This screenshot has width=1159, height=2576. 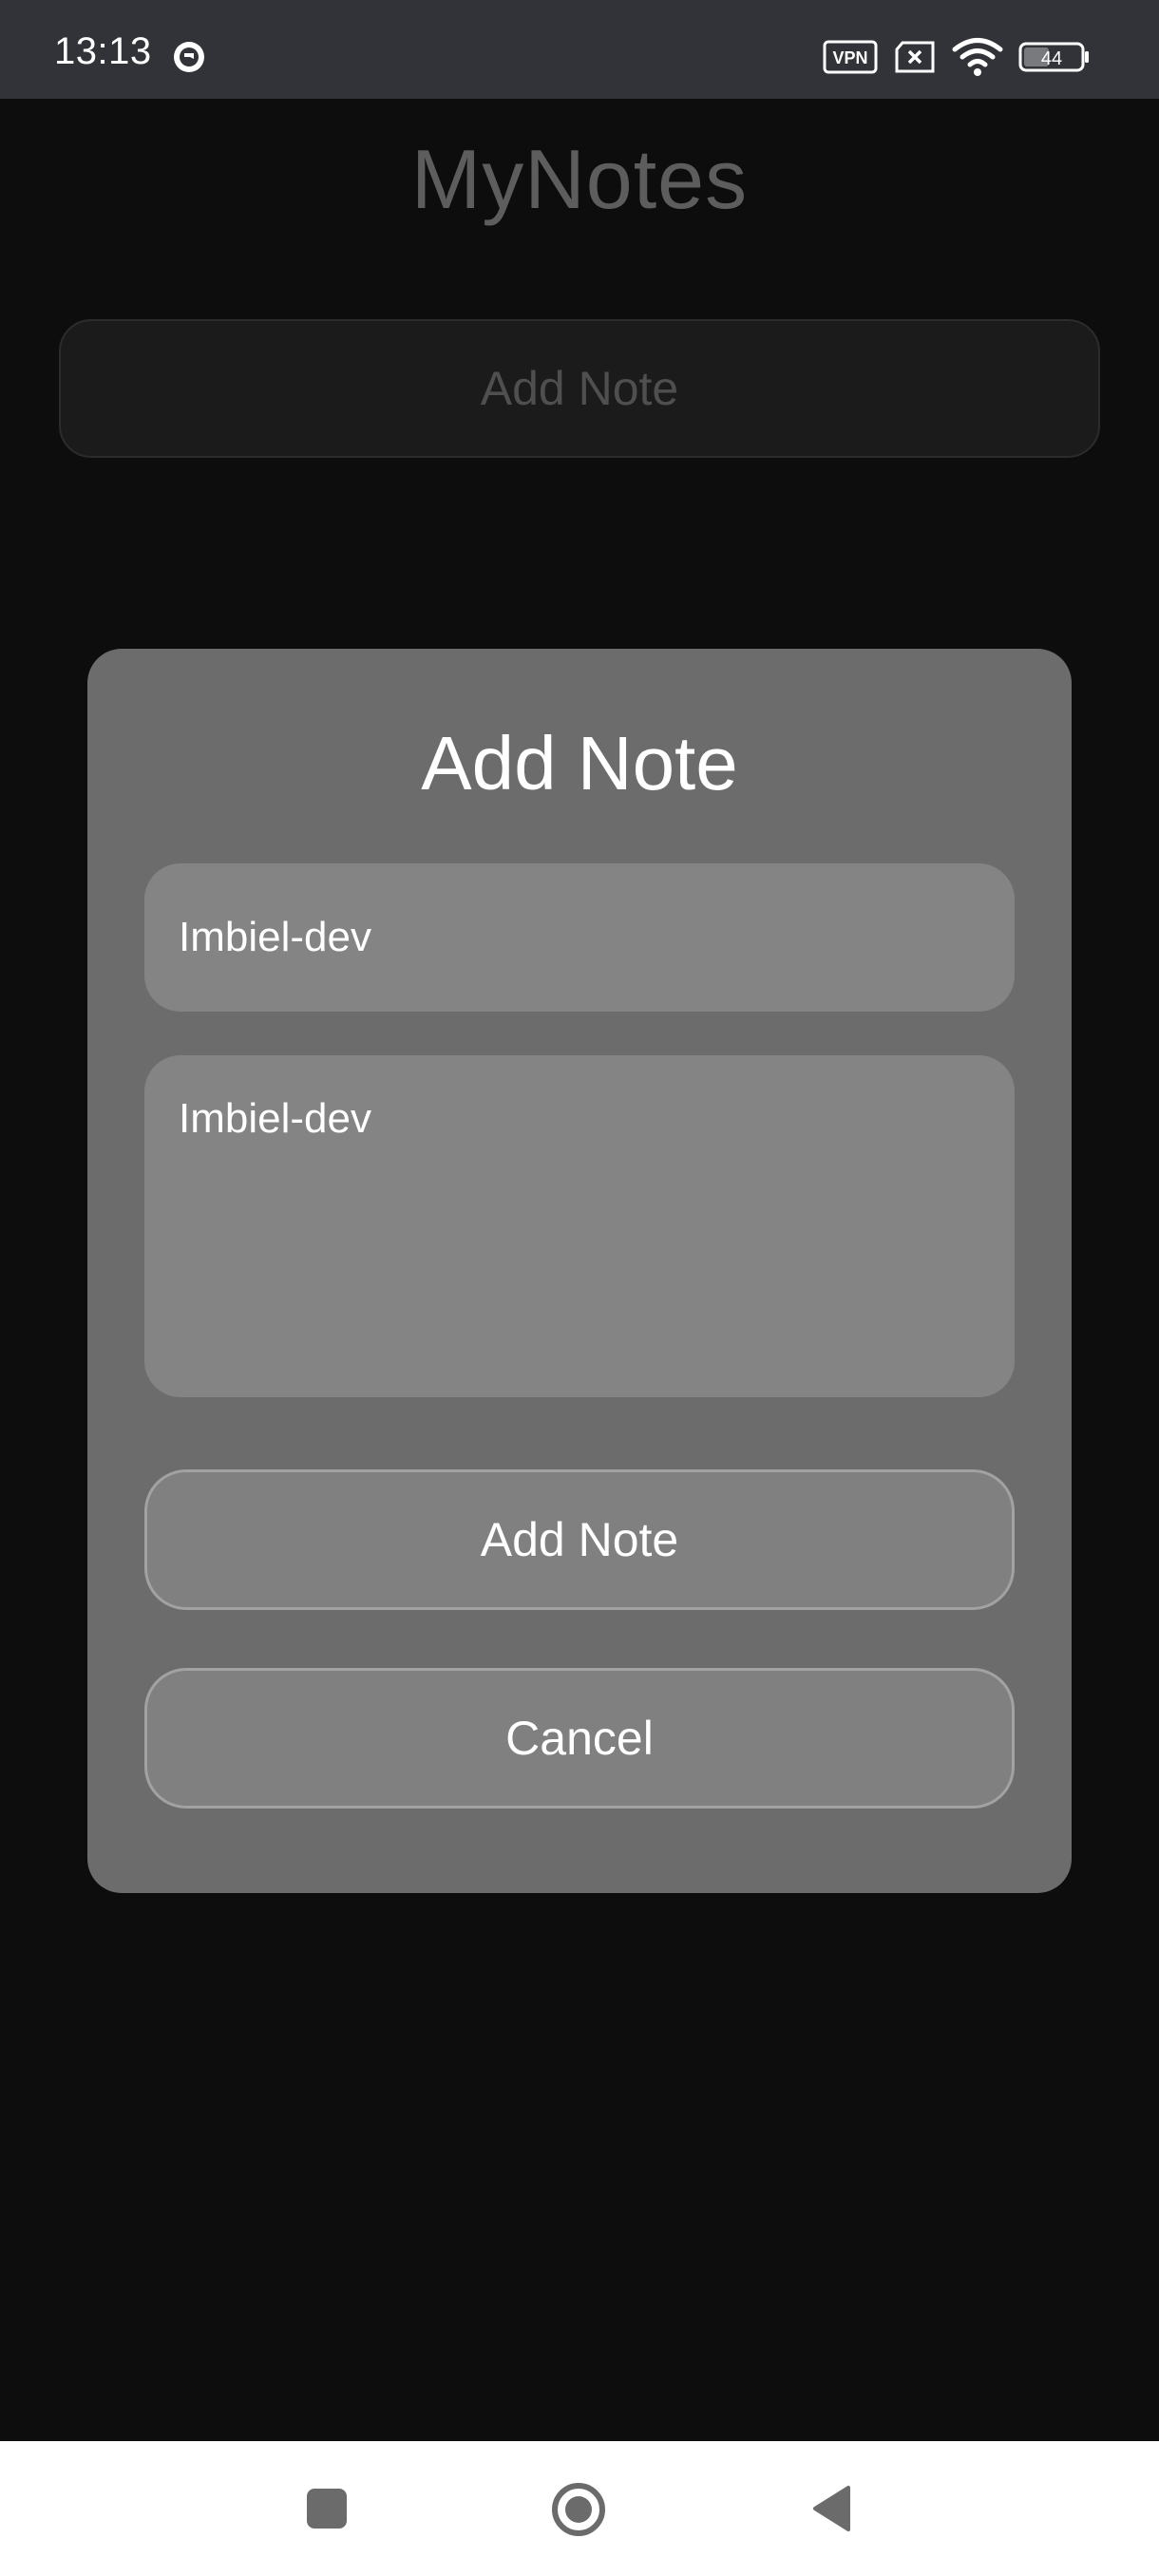 I want to click on no-sim-icon, so click(x=915, y=57).